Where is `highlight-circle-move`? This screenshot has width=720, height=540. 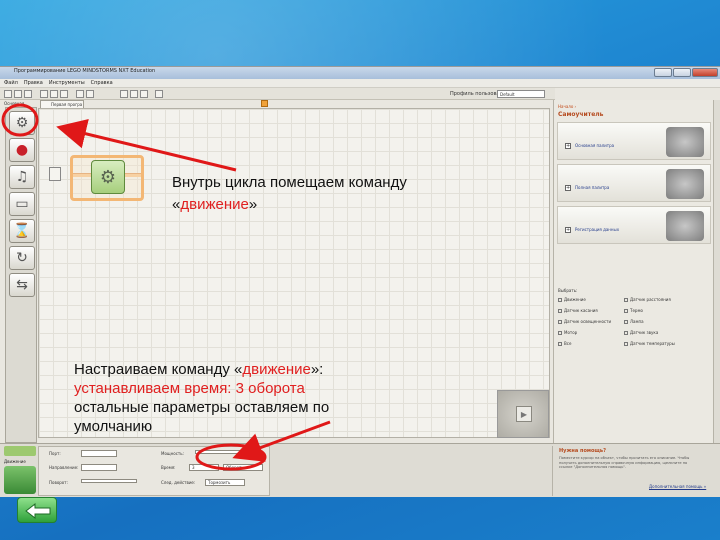
highlight-circle-move is located at coordinates (20, 120).